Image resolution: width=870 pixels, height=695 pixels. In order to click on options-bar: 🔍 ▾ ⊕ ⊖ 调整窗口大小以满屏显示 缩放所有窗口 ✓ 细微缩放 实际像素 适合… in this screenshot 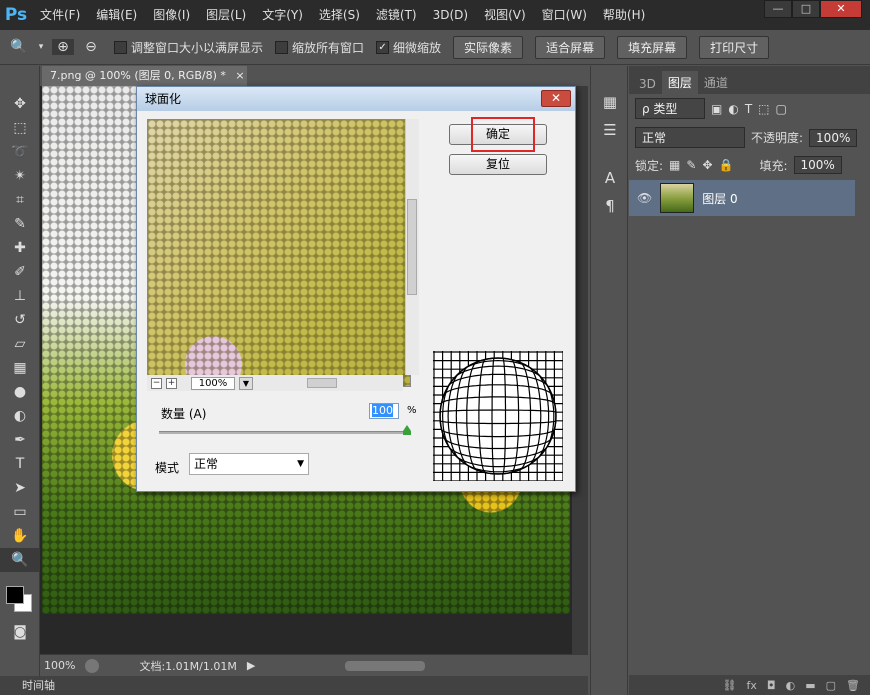, I will do `click(435, 47)`.